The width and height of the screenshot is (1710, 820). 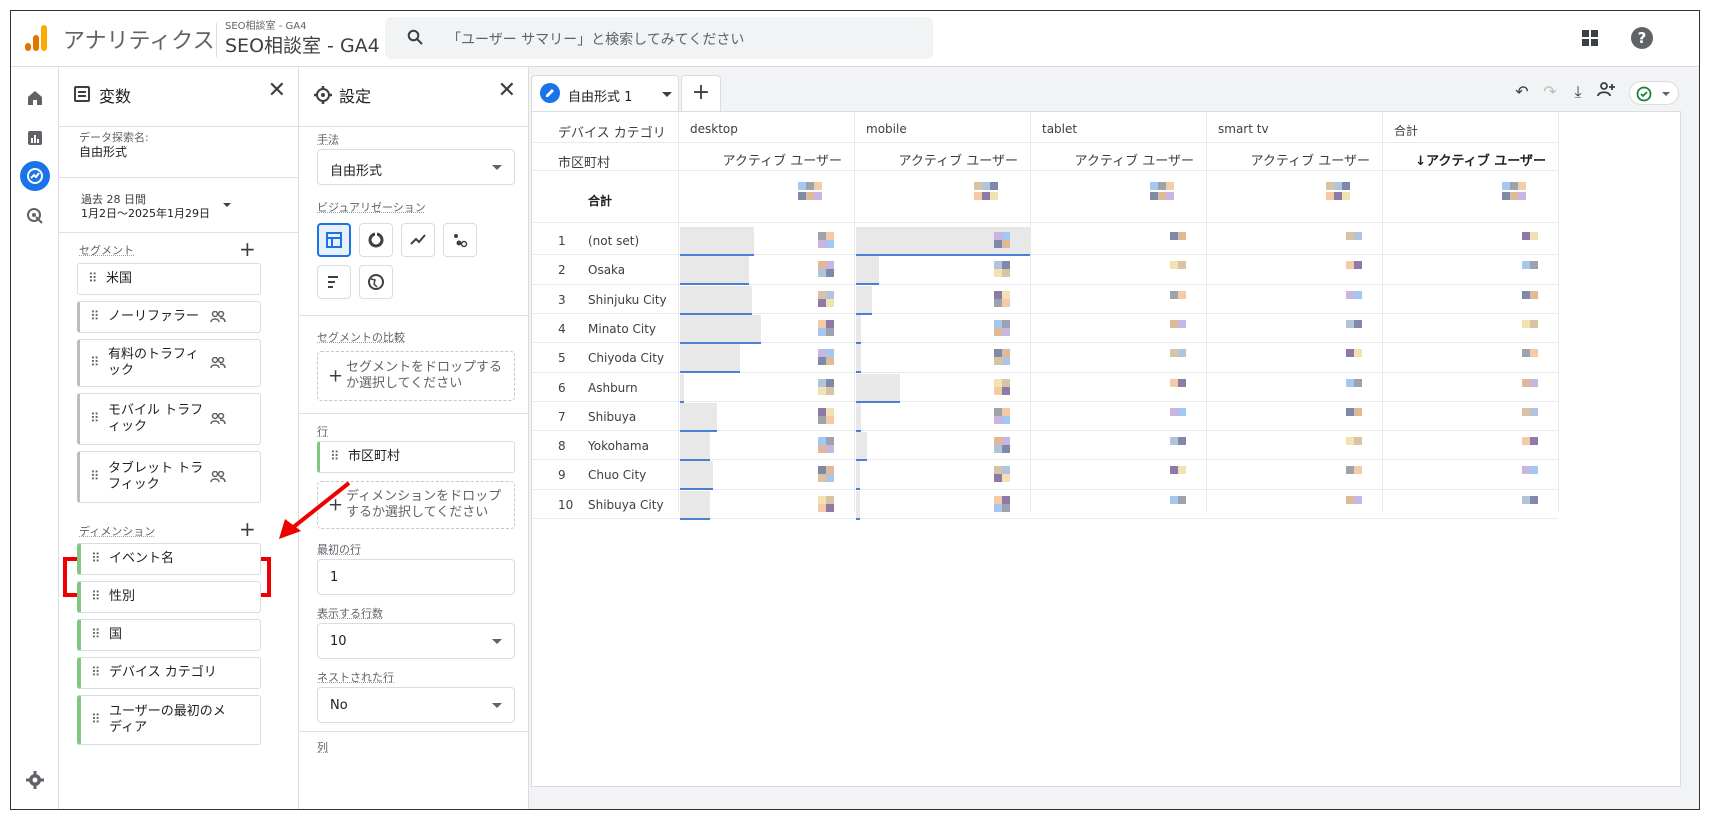 What do you see at coordinates (562, 270) in the screenshot?
I see `row-rank: 2` at bounding box center [562, 270].